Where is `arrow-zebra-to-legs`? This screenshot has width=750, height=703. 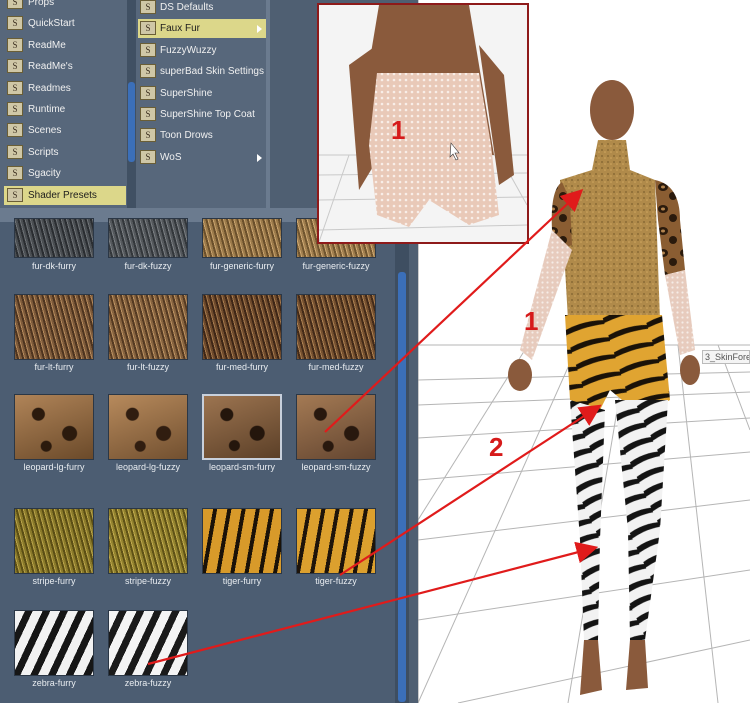 arrow-zebra-to-legs is located at coordinates (373, 603).